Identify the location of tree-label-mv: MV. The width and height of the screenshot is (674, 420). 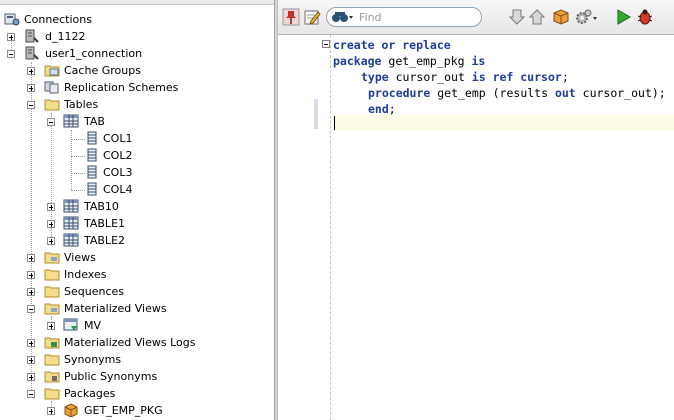
(93, 325).